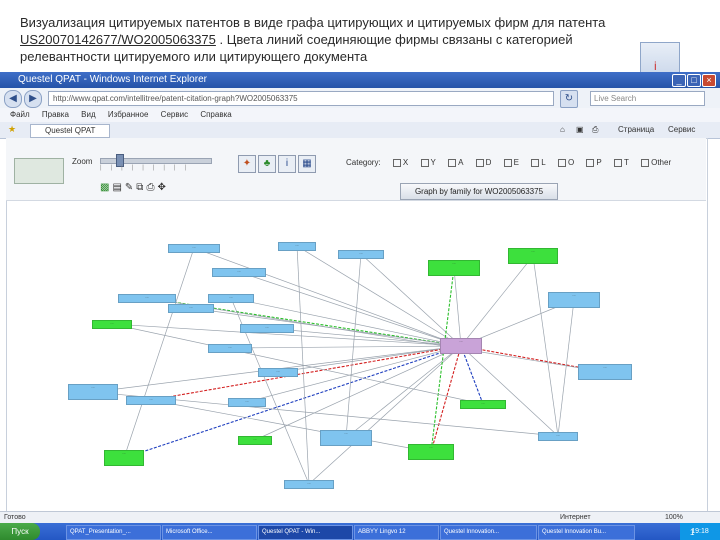 The image size is (720, 540). I want to click on category-e: E, so click(516, 162).